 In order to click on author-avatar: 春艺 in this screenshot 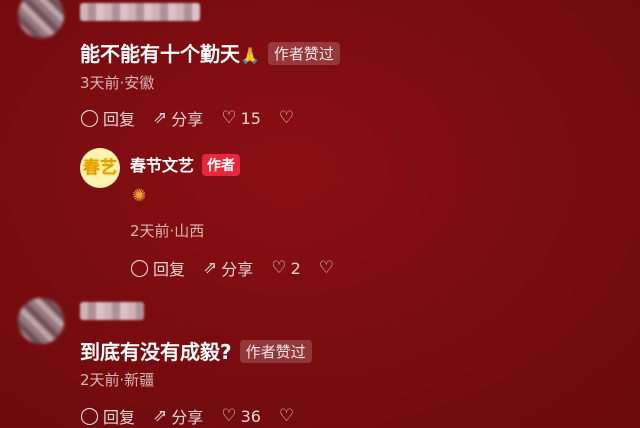, I will do `click(100, 168)`.